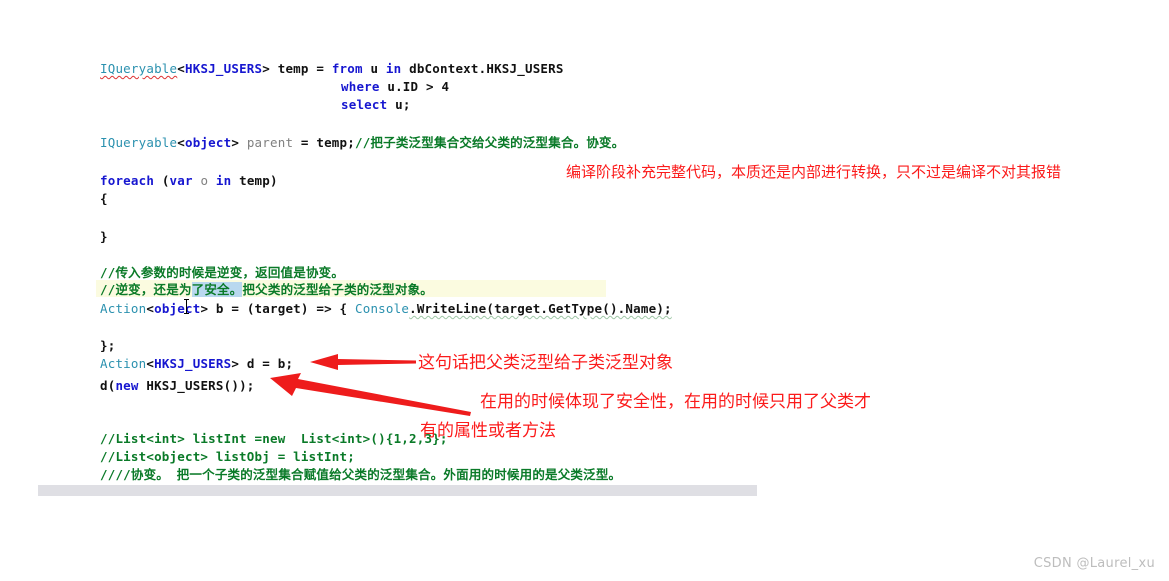  What do you see at coordinates (181, 142) in the screenshot?
I see `token-angle-open-2: <` at bounding box center [181, 142].